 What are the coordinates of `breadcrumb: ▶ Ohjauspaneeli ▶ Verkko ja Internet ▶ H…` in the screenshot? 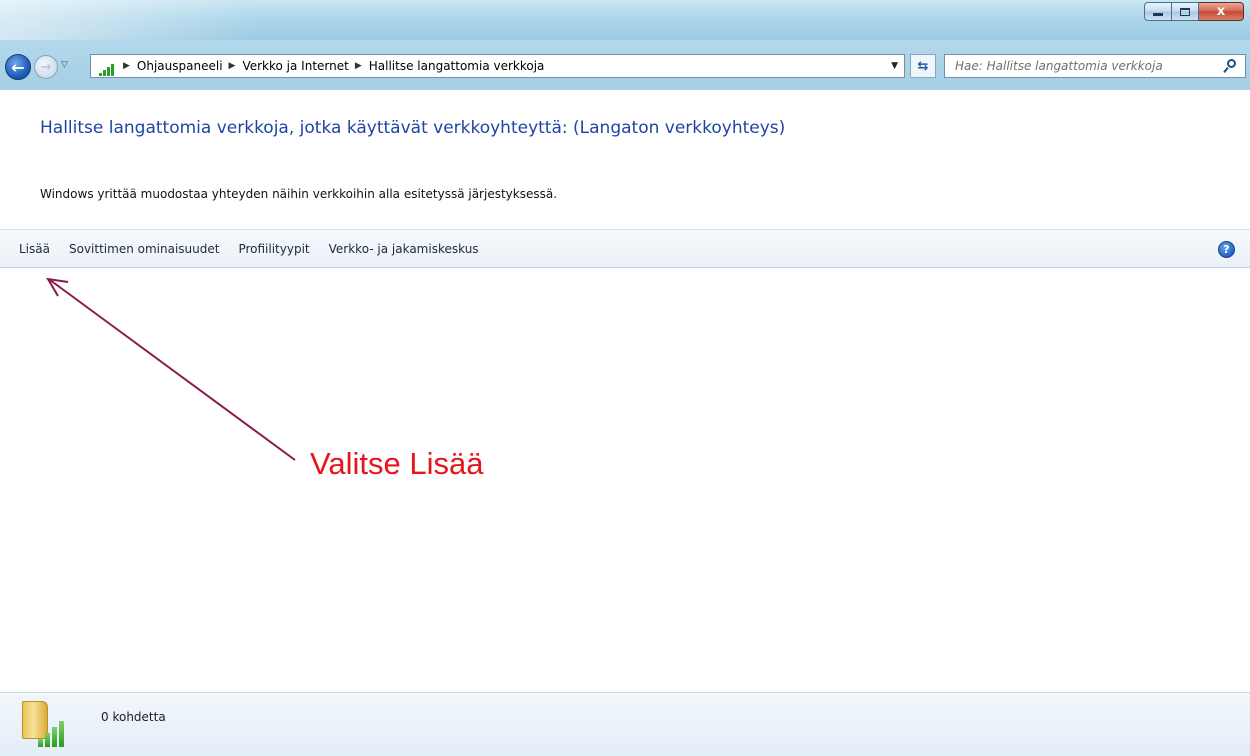 It's located at (330, 66).